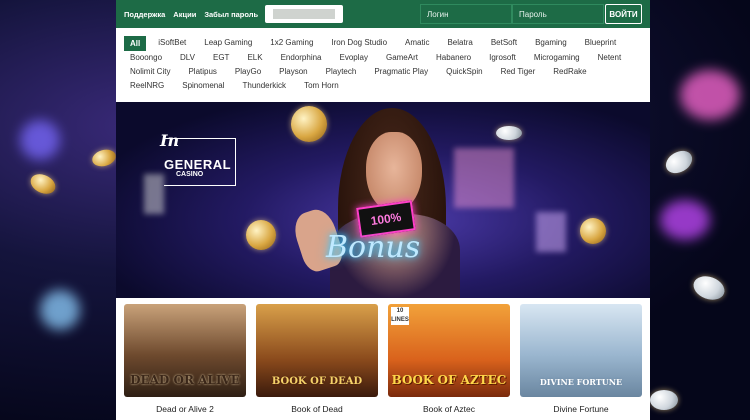 This screenshot has height=420, width=750. I want to click on provider-filter-item: Bgaming, so click(551, 43).